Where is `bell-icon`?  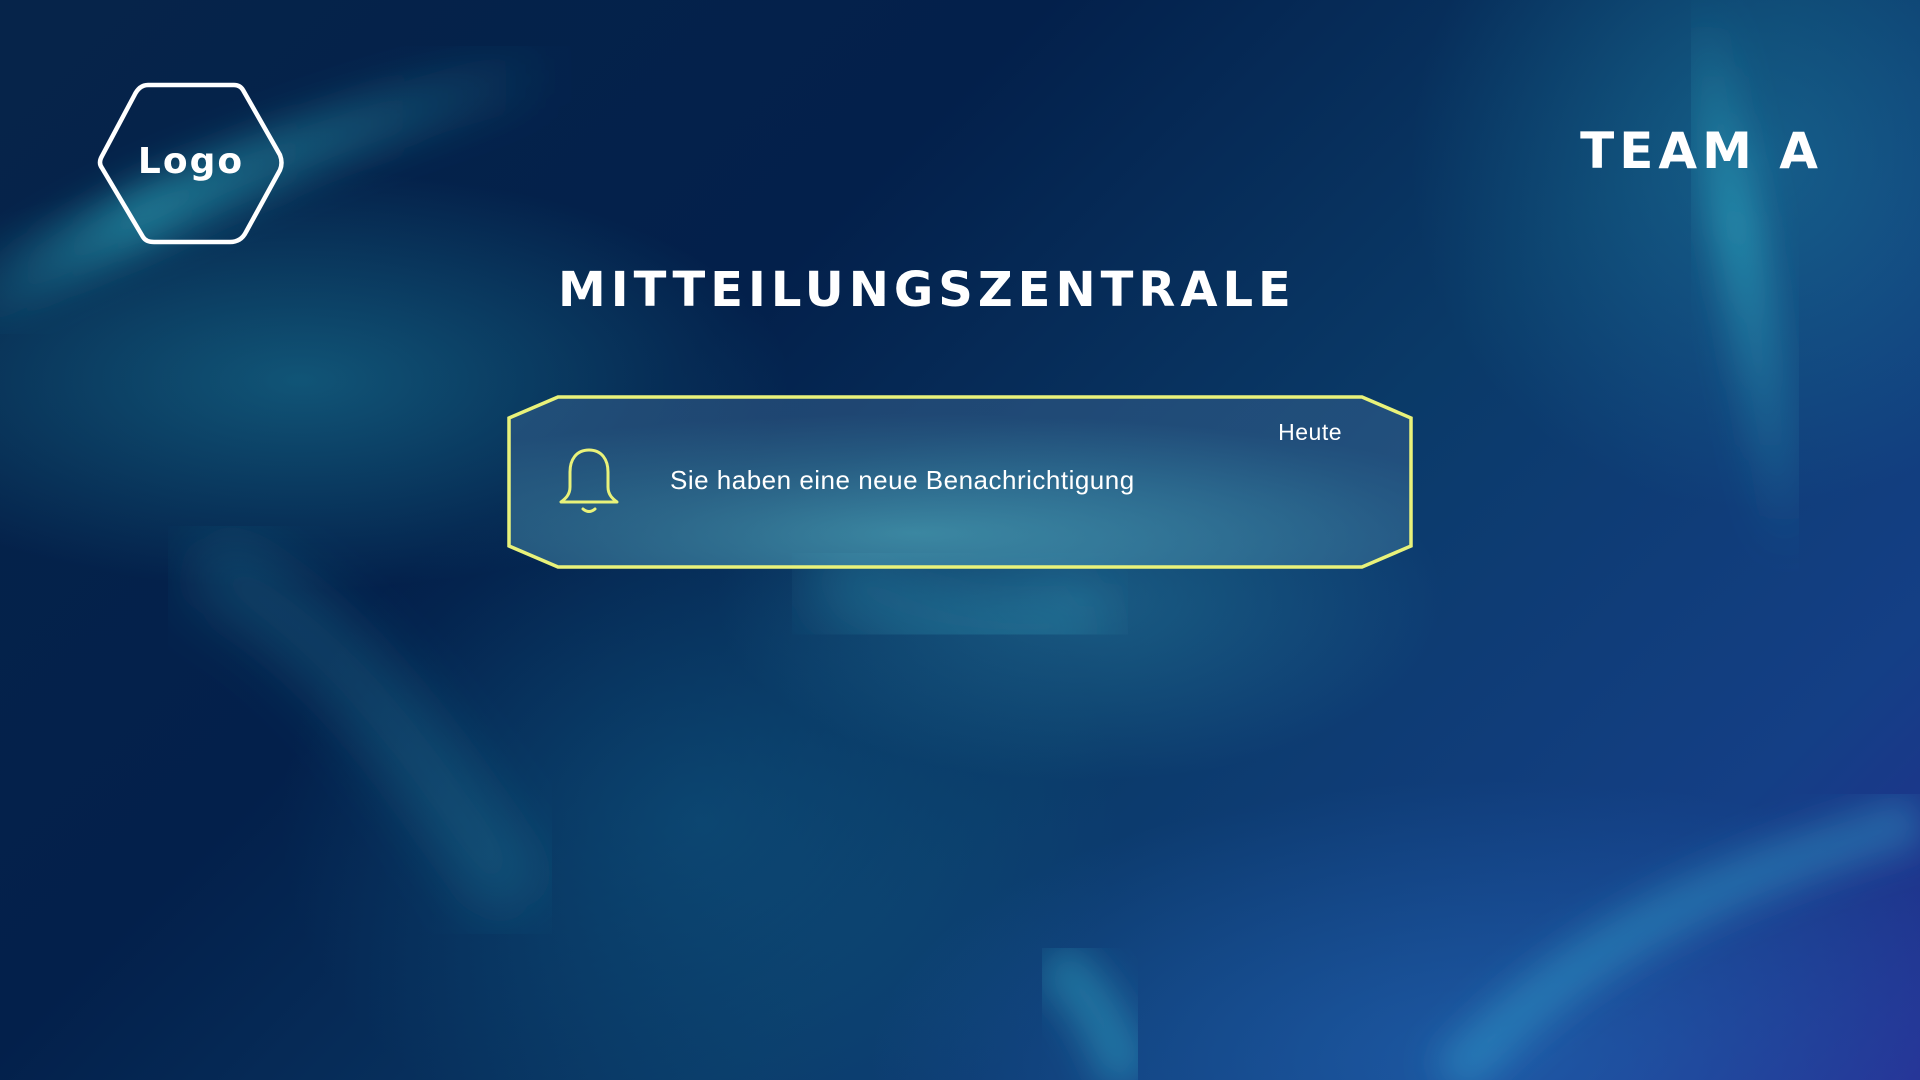 bell-icon is located at coordinates (589, 481).